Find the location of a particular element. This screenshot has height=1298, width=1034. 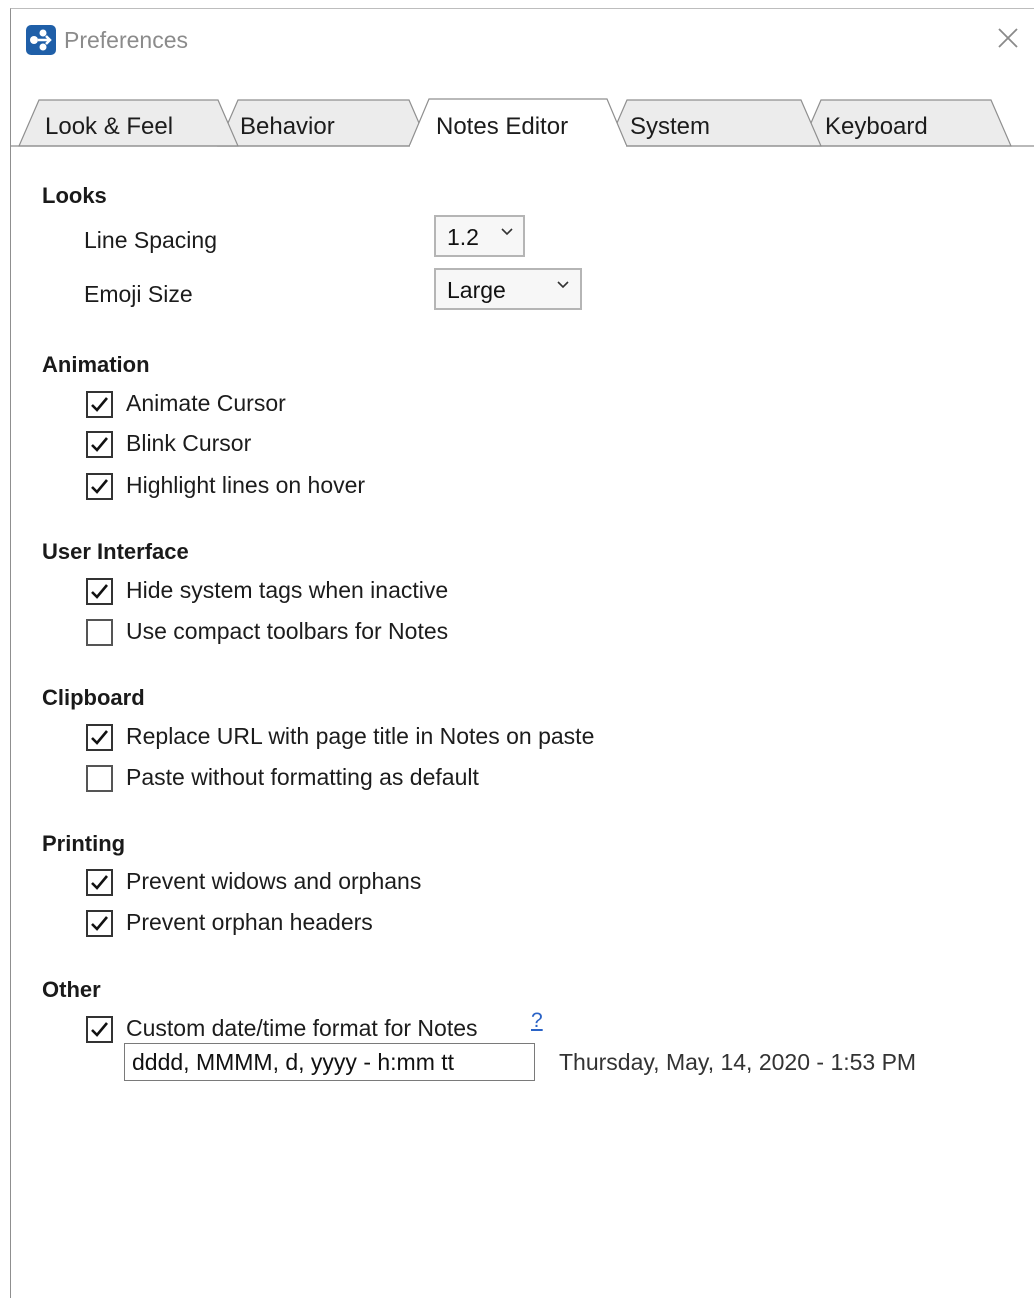

tab-label: Behavior is located at coordinates (287, 126).